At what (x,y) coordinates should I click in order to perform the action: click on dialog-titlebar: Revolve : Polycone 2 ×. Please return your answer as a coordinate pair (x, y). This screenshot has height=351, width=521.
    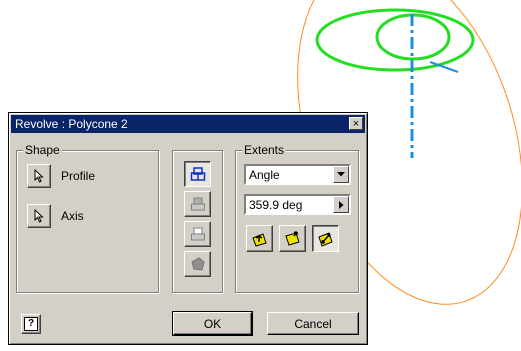
    Looking at the image, I should click on (188, 124).